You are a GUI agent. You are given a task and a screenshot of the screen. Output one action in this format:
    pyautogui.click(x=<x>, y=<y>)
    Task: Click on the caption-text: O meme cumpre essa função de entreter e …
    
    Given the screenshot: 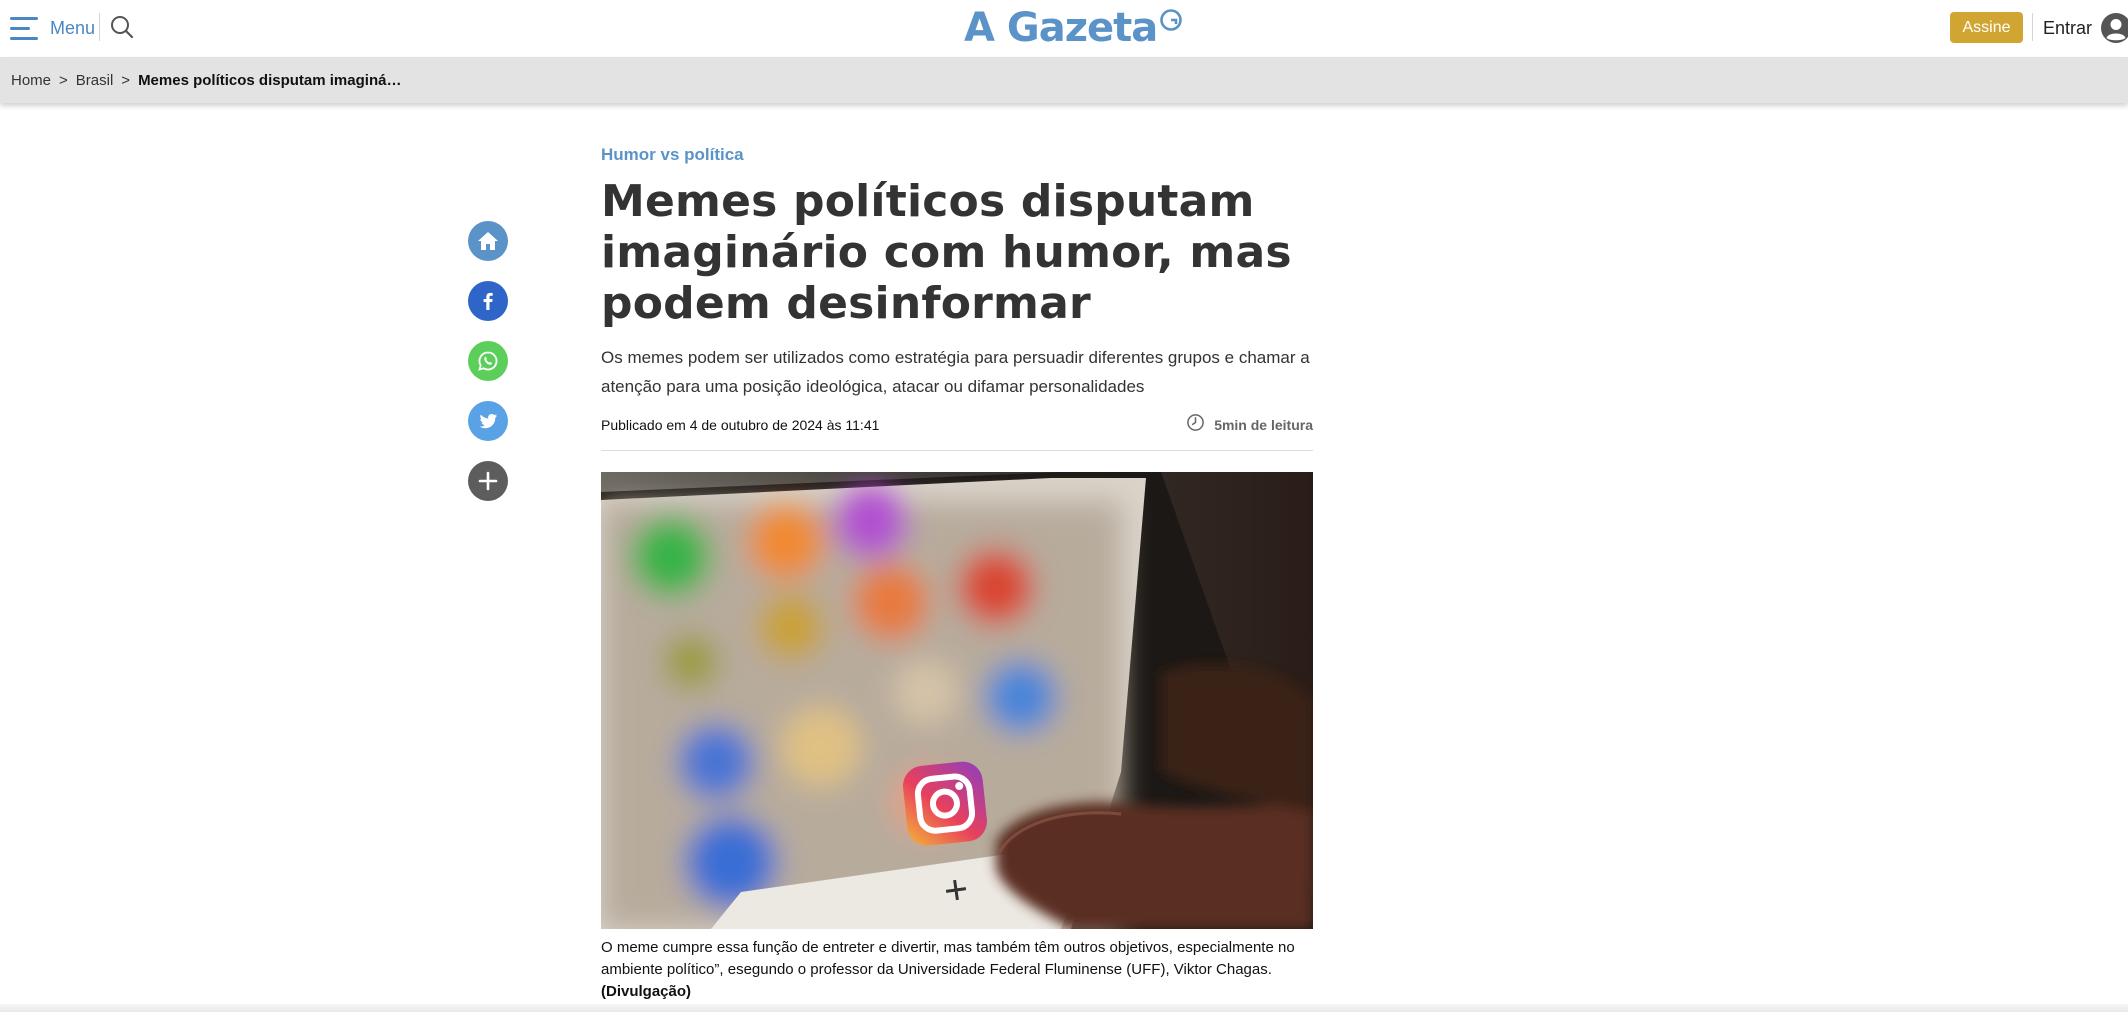 What is the action you would take?
    pyautogui.click(x=948, y=958)
    